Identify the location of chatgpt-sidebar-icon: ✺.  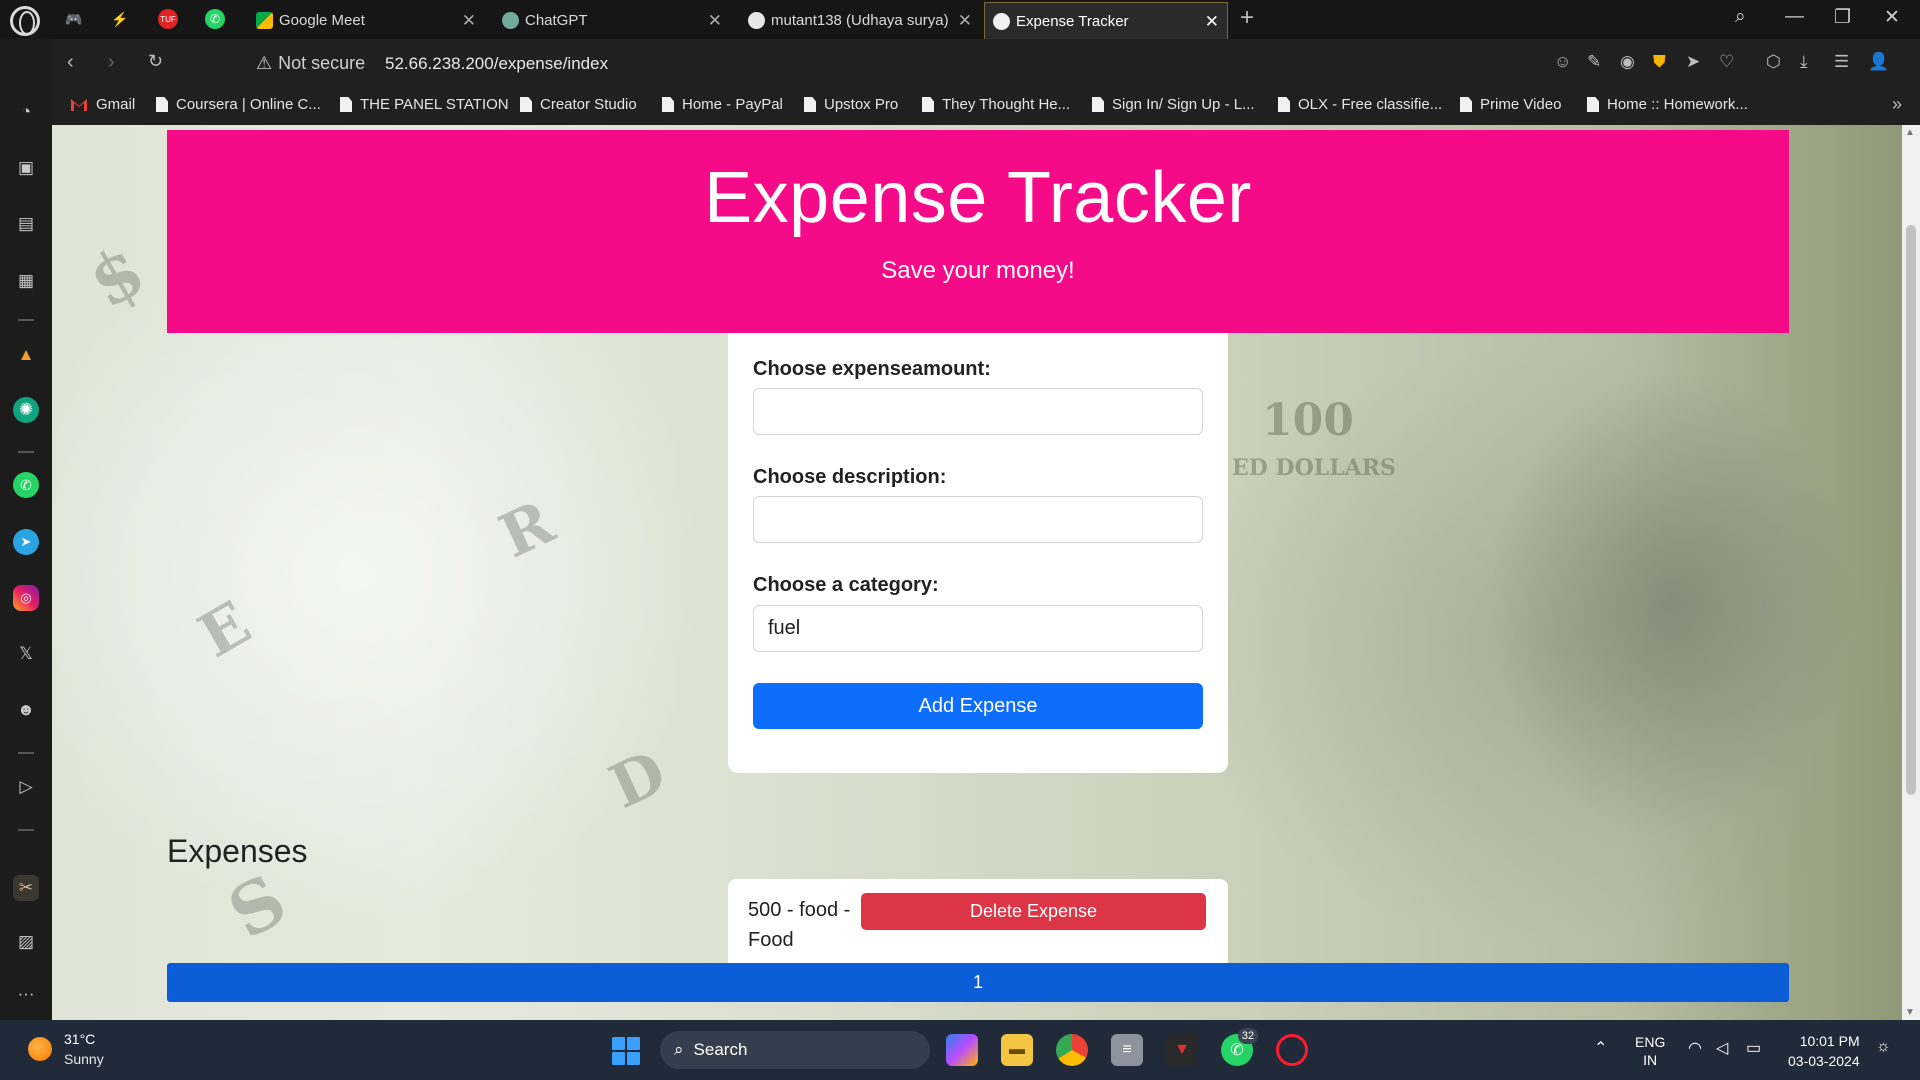
(26, 410).